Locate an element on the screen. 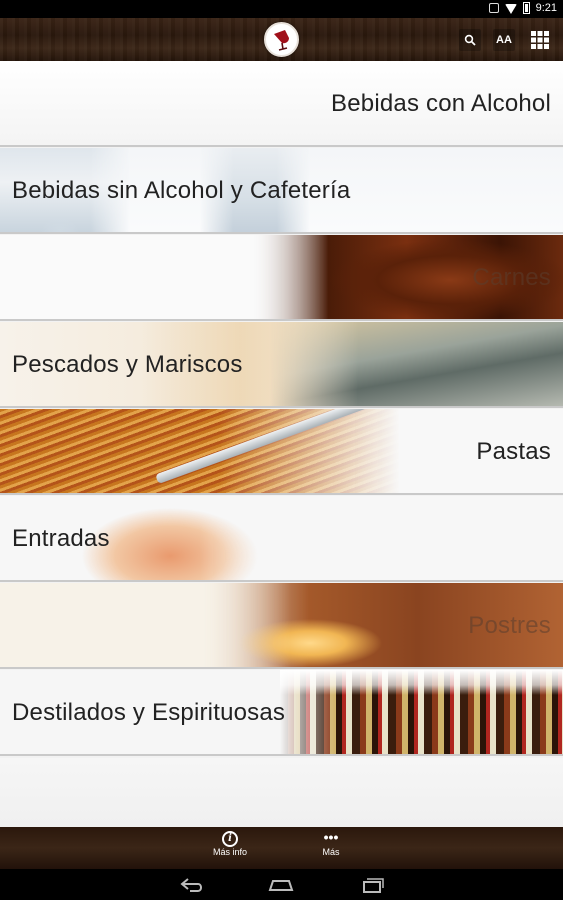 The height and width of the screenshot is (900, 563). category-postres: Postres is located at coordinates (281, 626).